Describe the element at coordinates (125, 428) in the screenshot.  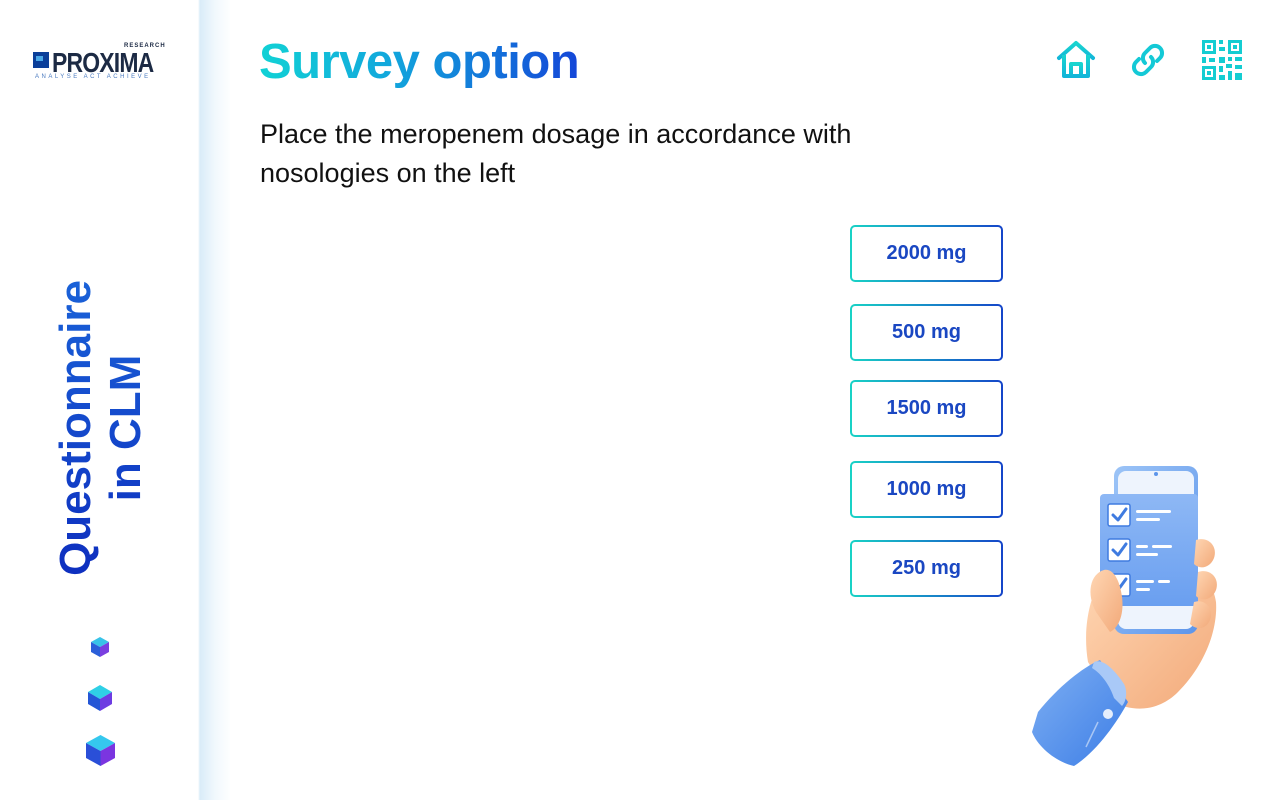
I see `sidebar-title-line2: in CLM` at that location.